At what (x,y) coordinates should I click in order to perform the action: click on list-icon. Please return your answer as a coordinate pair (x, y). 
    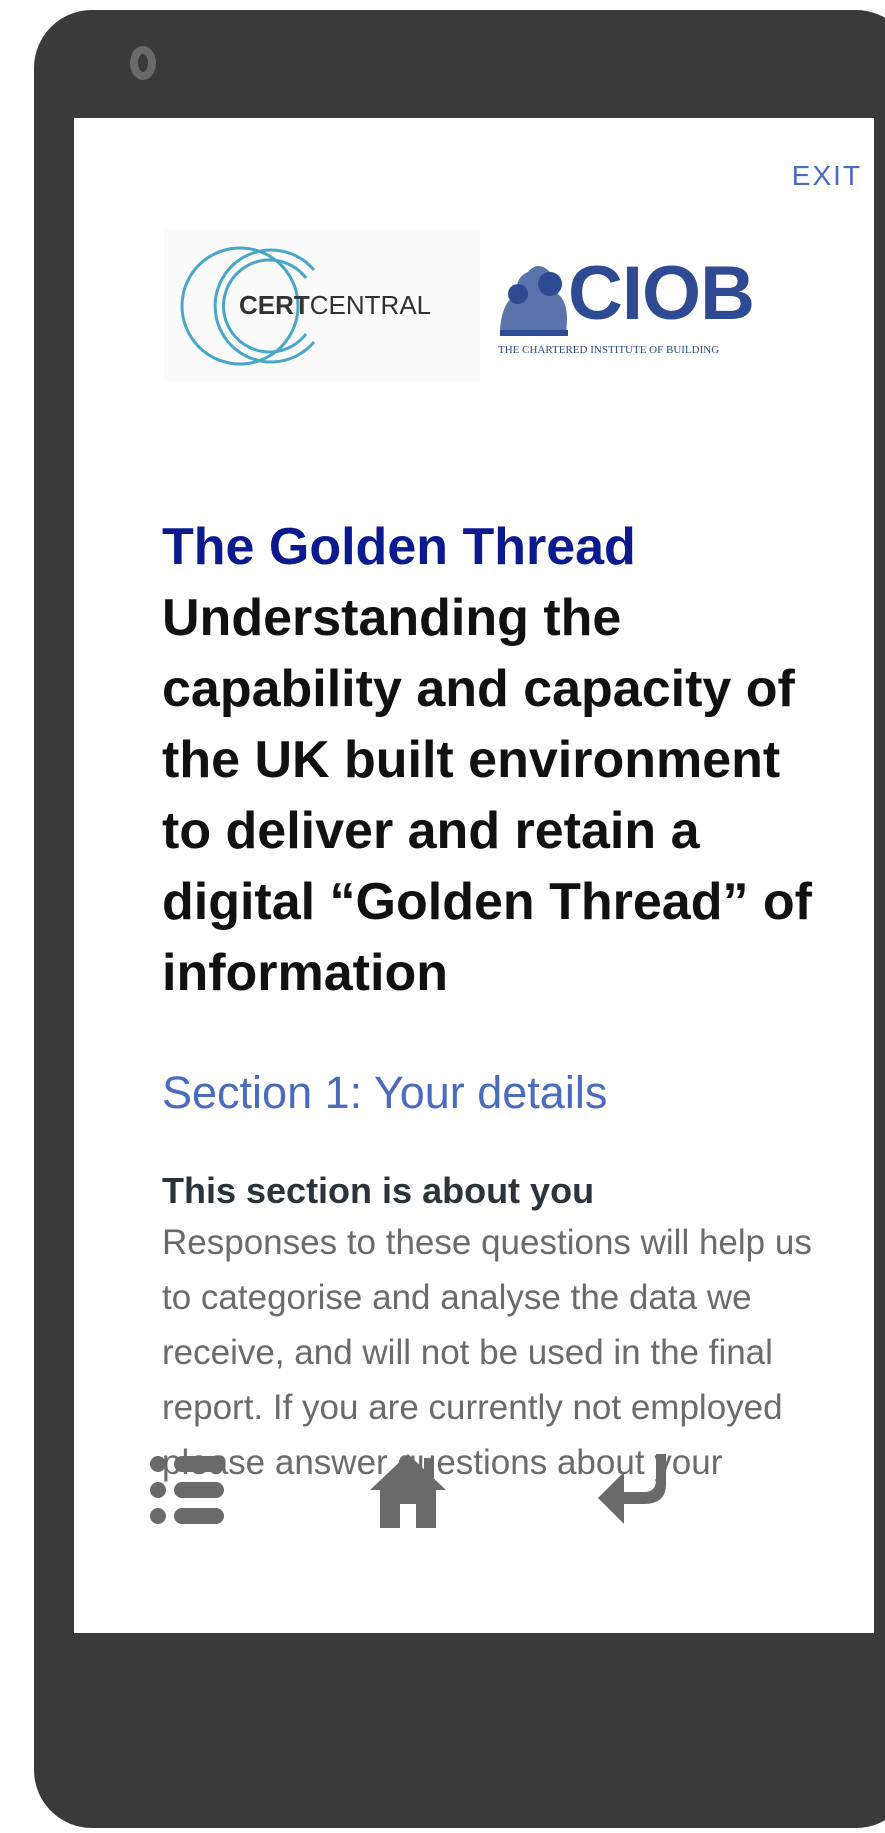
    Looking at the image, I should click on (188, 1490).